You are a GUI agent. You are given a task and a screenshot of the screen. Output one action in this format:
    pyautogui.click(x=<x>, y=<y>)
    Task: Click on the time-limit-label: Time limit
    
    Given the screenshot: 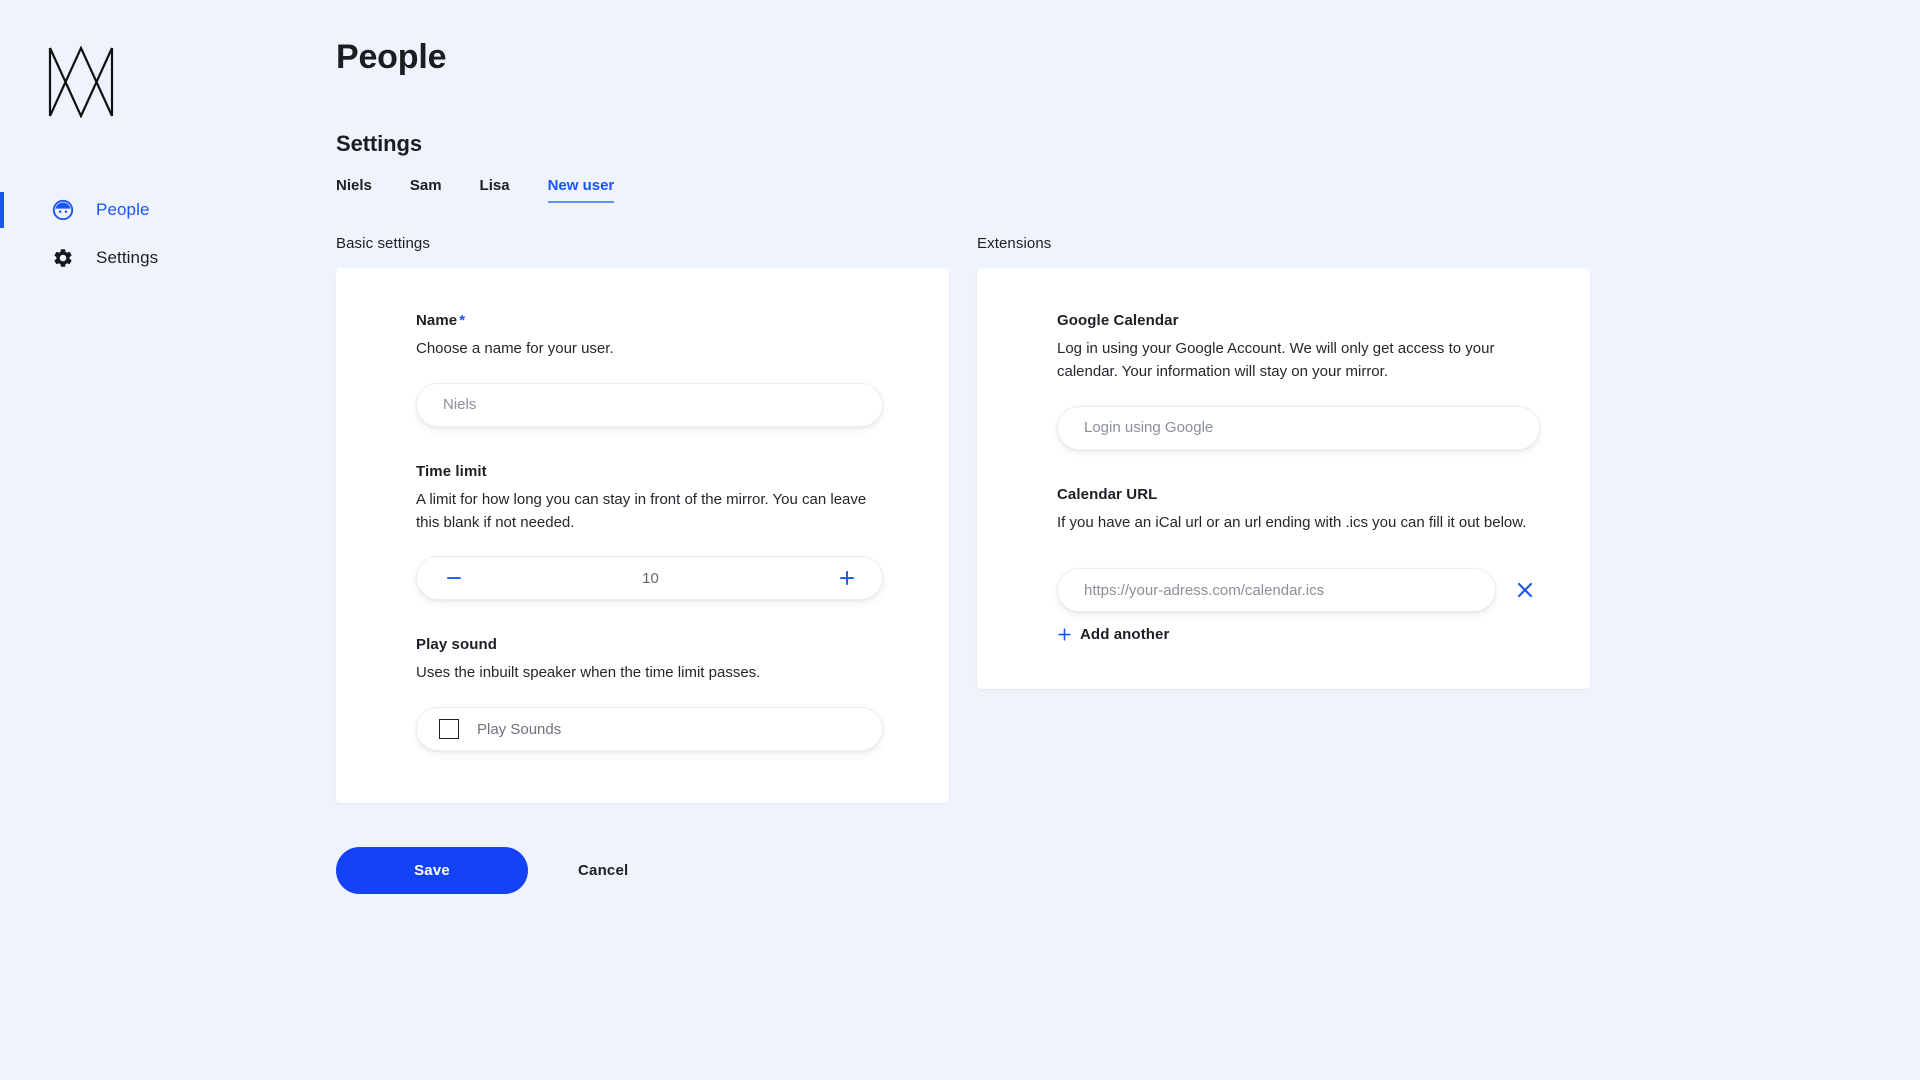 What is the action you would take?
    pyautogui.click(x=451, y=471)
    